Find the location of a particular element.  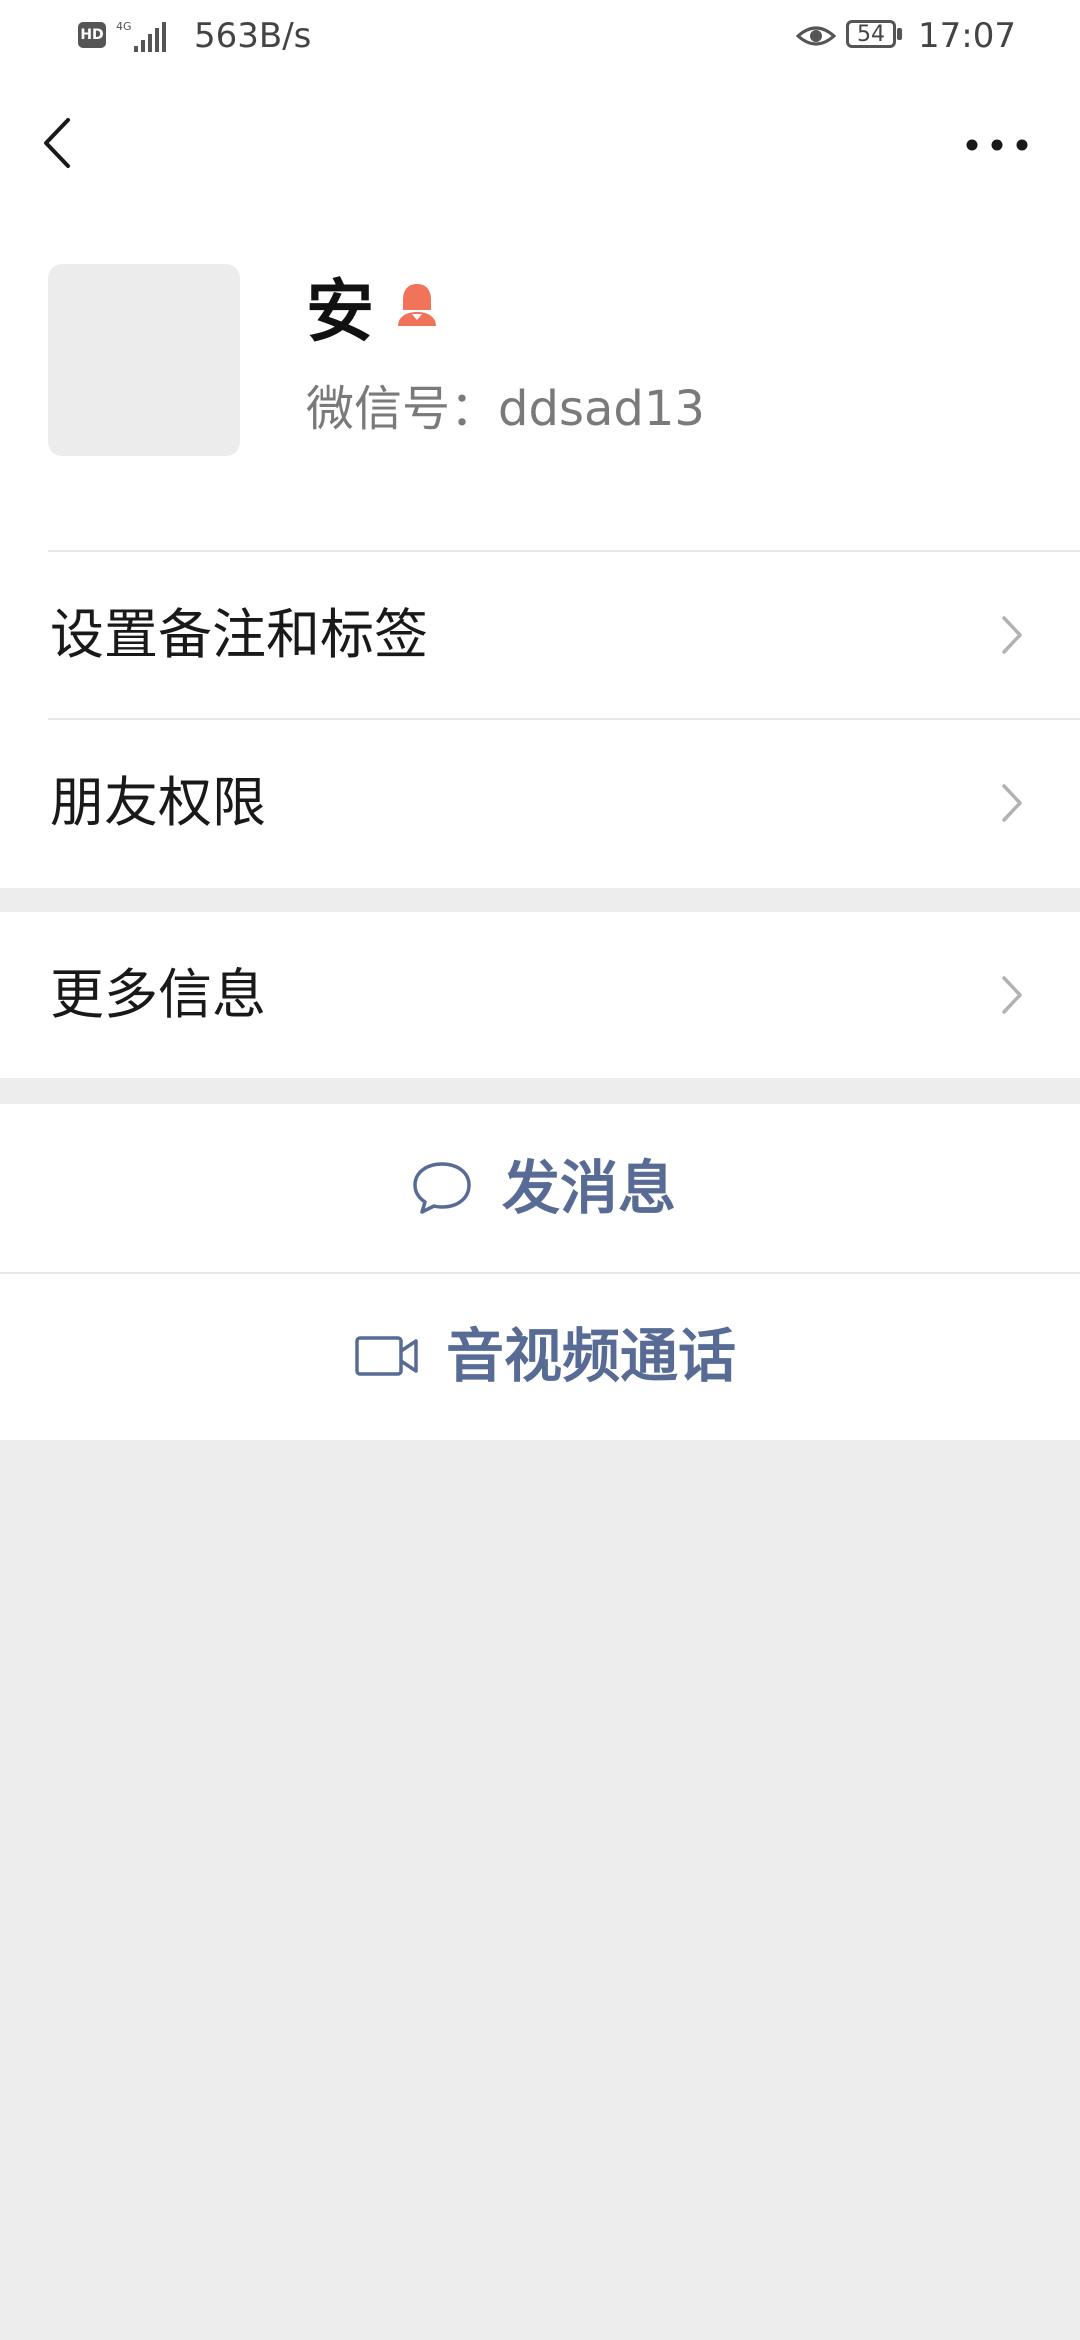

more-options-button is located at coordinates (997, 145).